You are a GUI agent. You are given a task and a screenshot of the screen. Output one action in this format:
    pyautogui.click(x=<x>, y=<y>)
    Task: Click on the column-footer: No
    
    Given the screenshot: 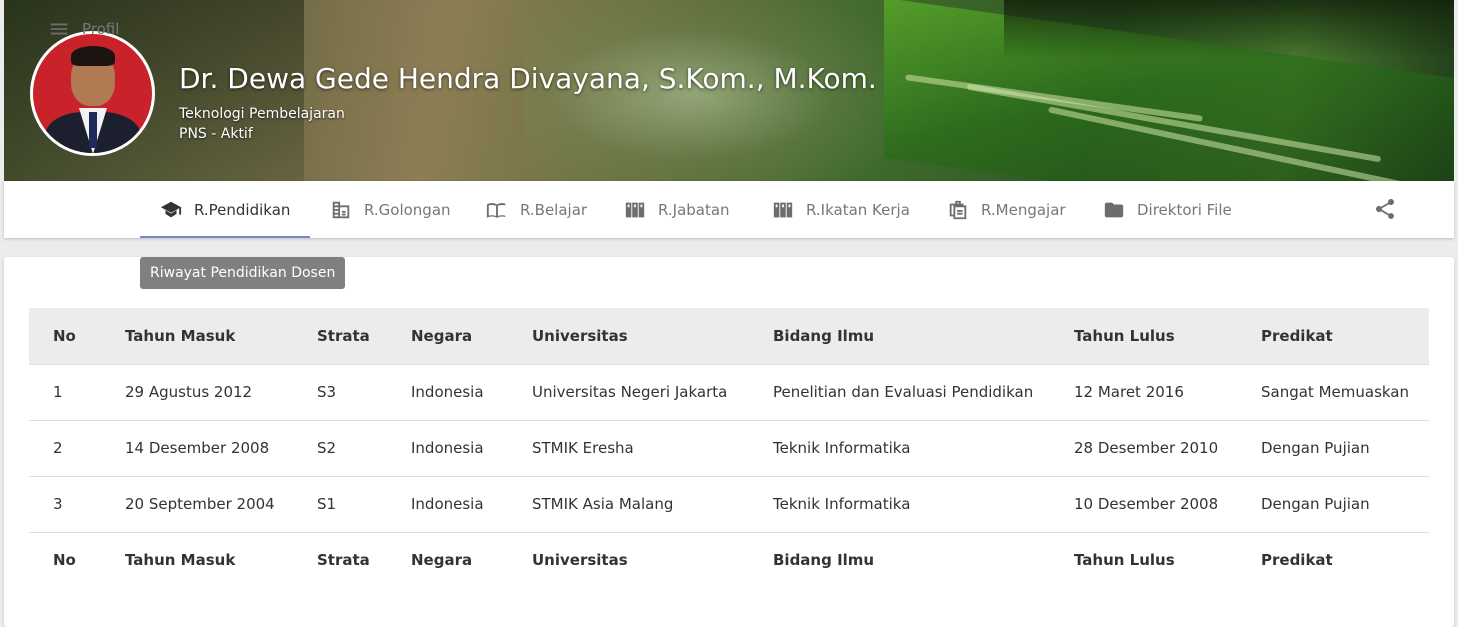 What is the action you would take?
    pyautogui.click(x=64, y=560)
    